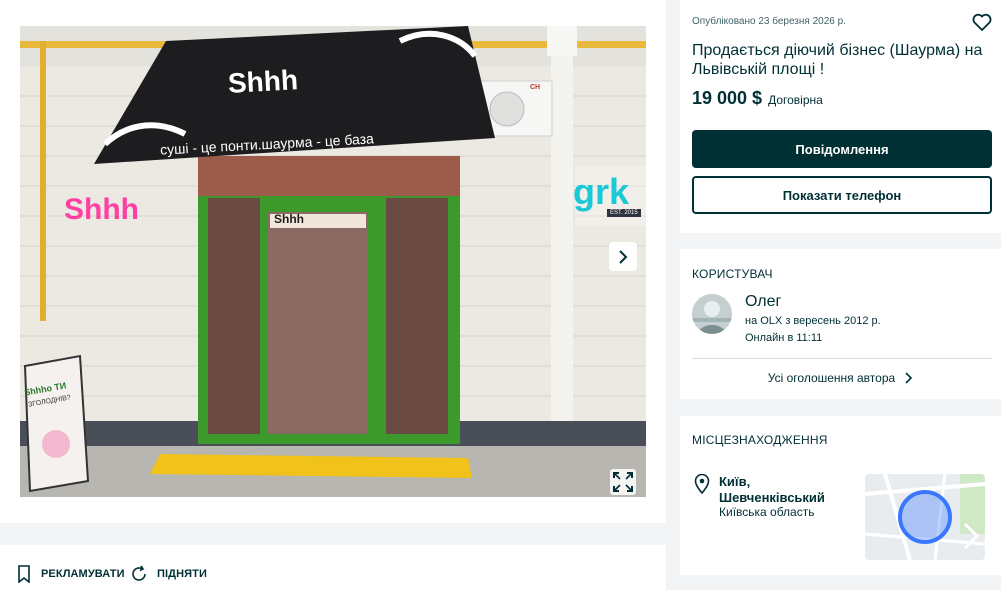  I want to click on neighbor-sign: grk, so click(601, 191).